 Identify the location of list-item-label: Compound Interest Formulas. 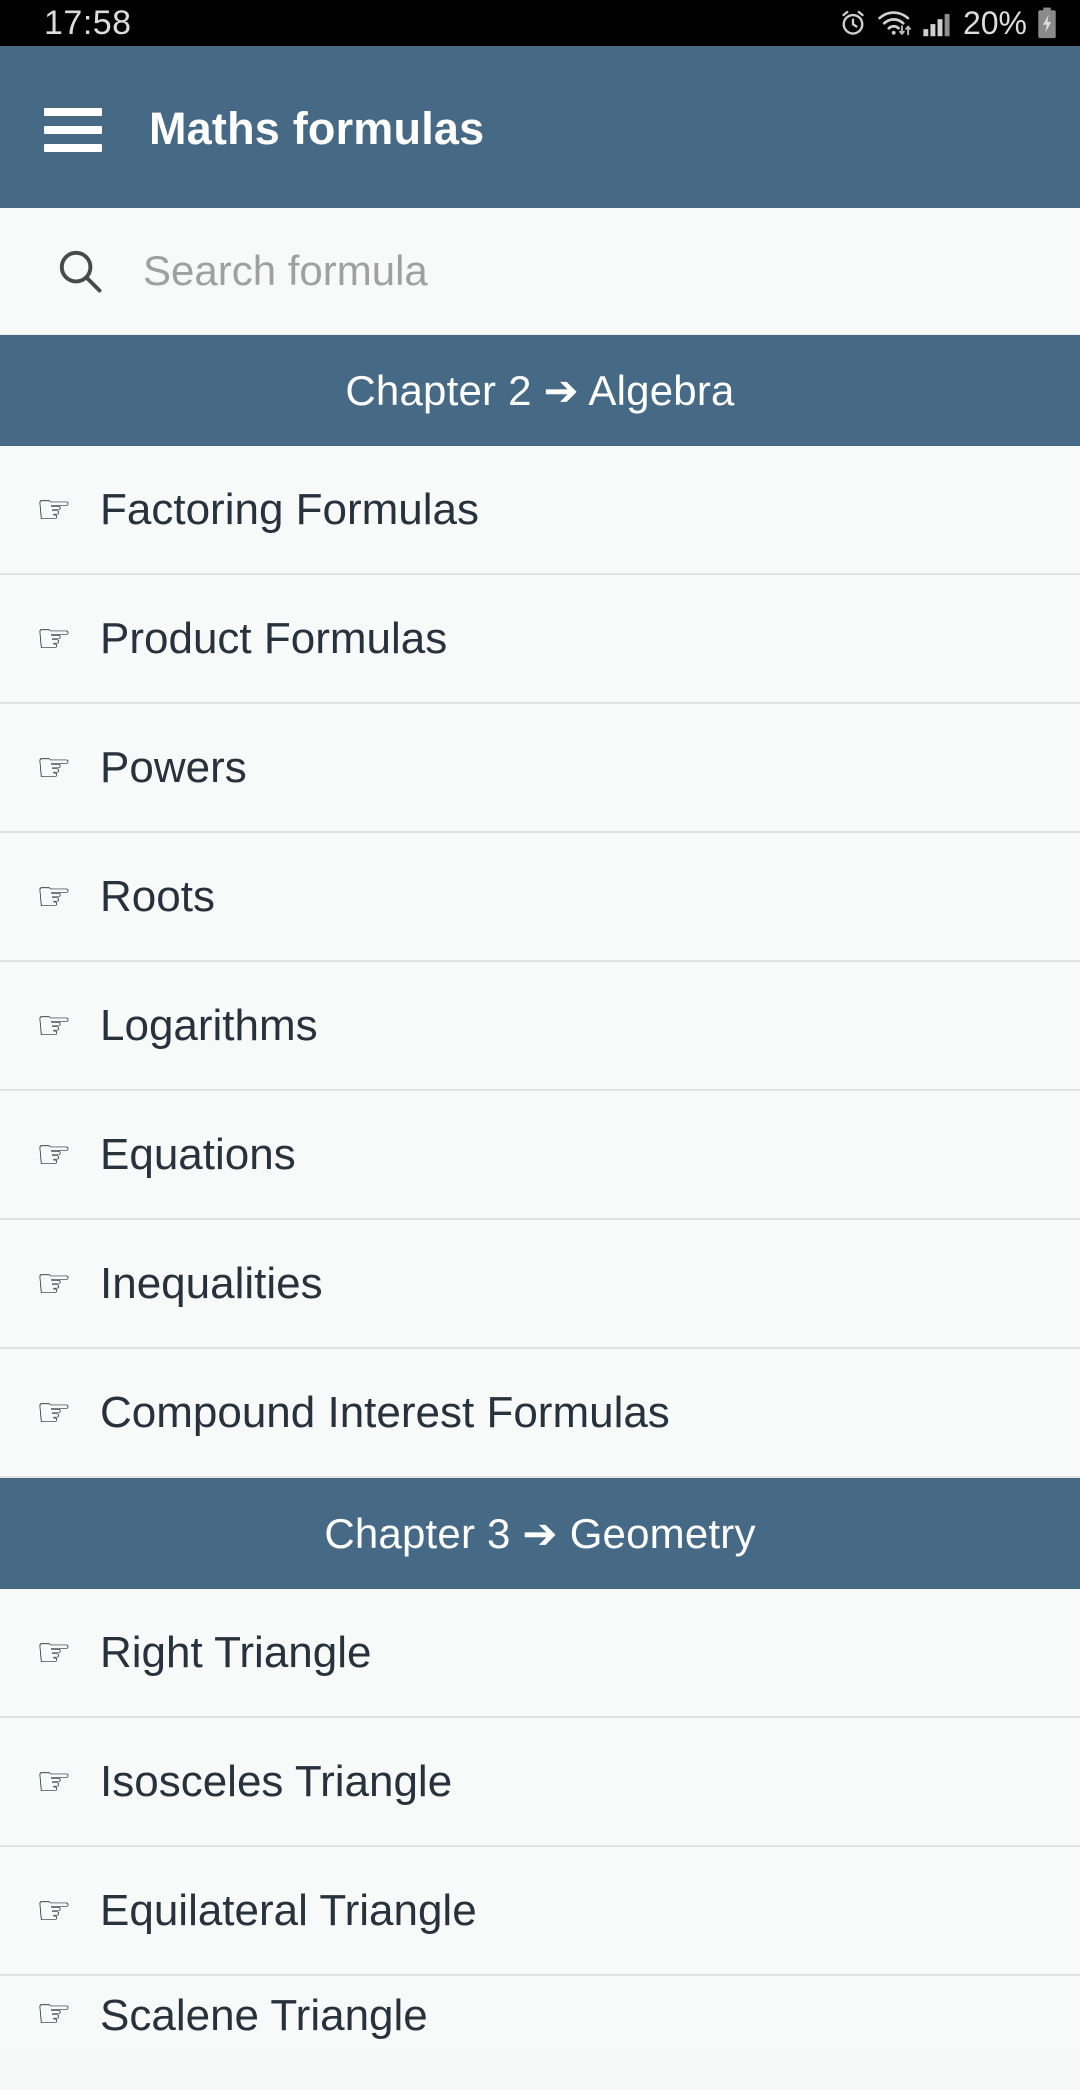
(385, 1412).